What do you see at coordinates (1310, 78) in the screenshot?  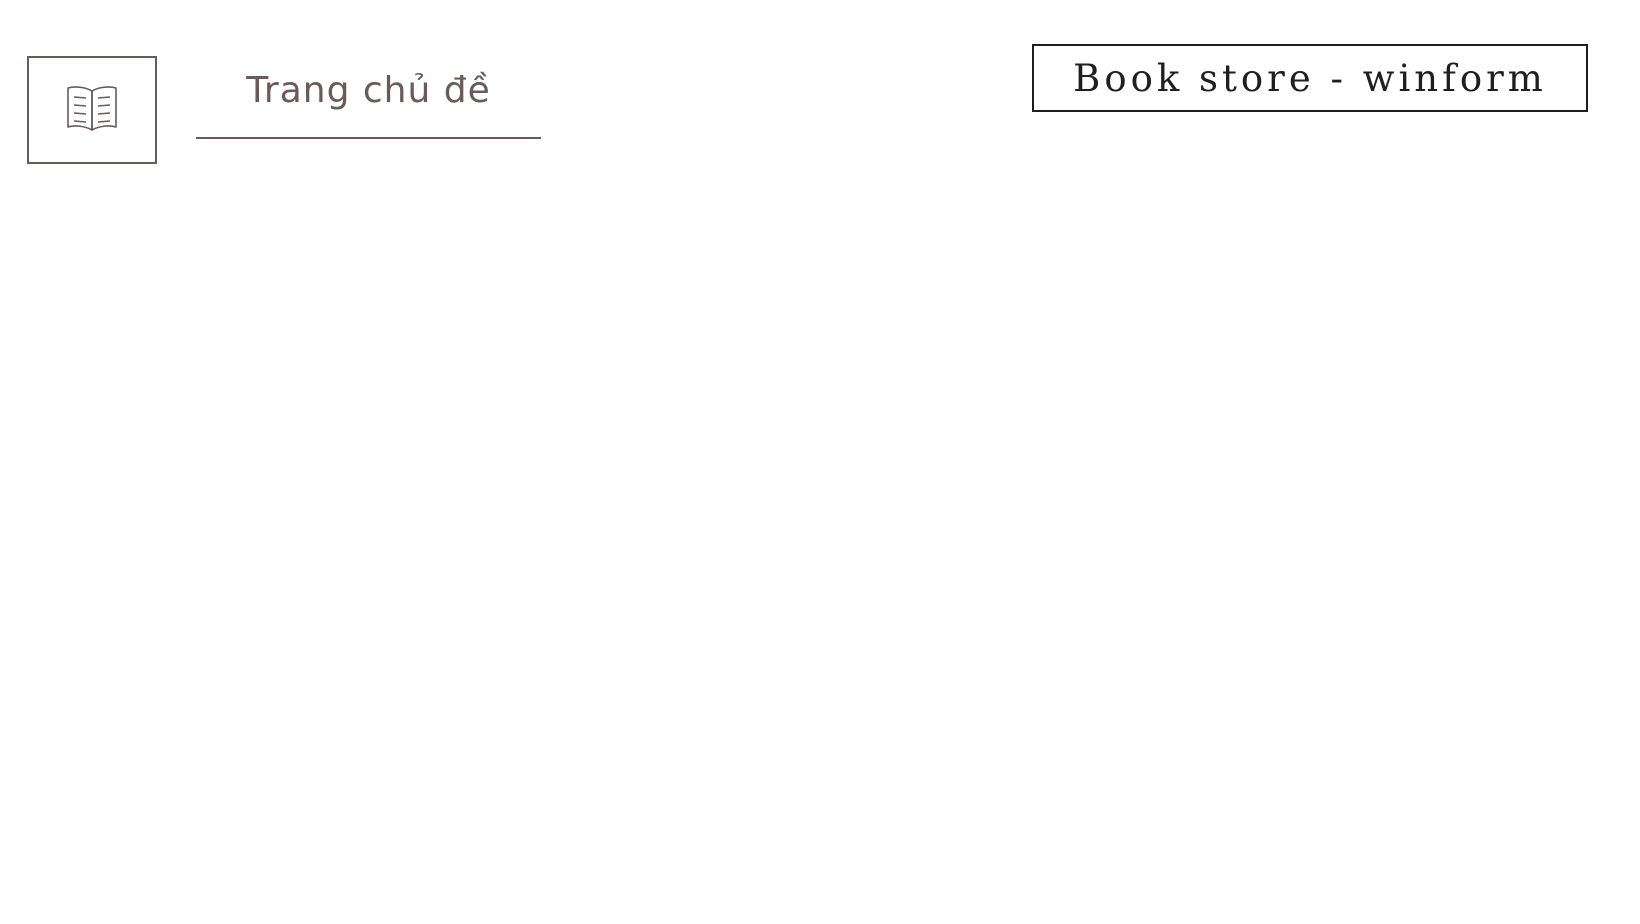 I see `app-name-label: Book store - winform` at bounding box center [1310, 78].